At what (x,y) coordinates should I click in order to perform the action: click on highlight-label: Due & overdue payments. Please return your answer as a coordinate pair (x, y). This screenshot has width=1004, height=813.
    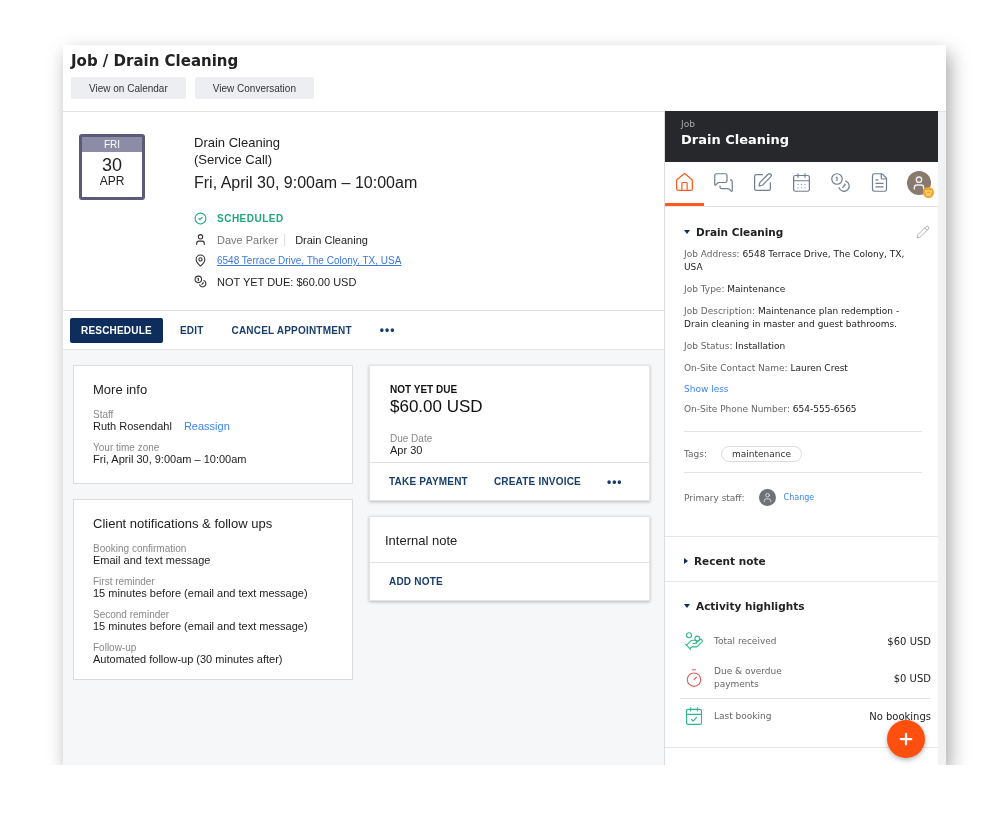
    Looking at the image, I should click on (748, 678).